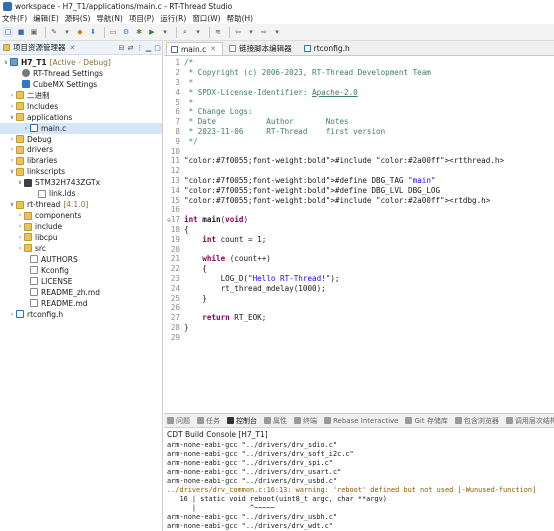 The width and height of the screenshot is (554, 531). I want to click on tree-item: › Includes, so click(81, 106).